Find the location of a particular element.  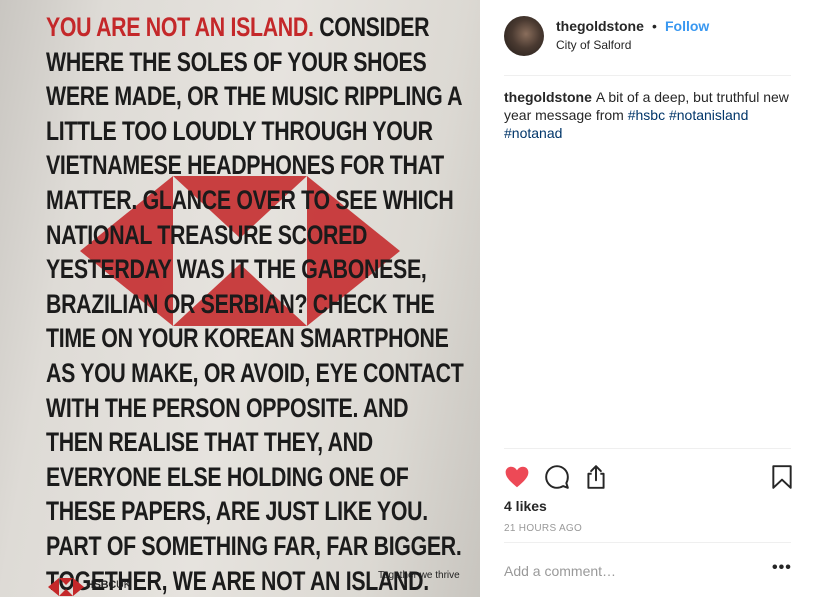

ad-tagline: Together we thrive is located at coordinates (419, 575).